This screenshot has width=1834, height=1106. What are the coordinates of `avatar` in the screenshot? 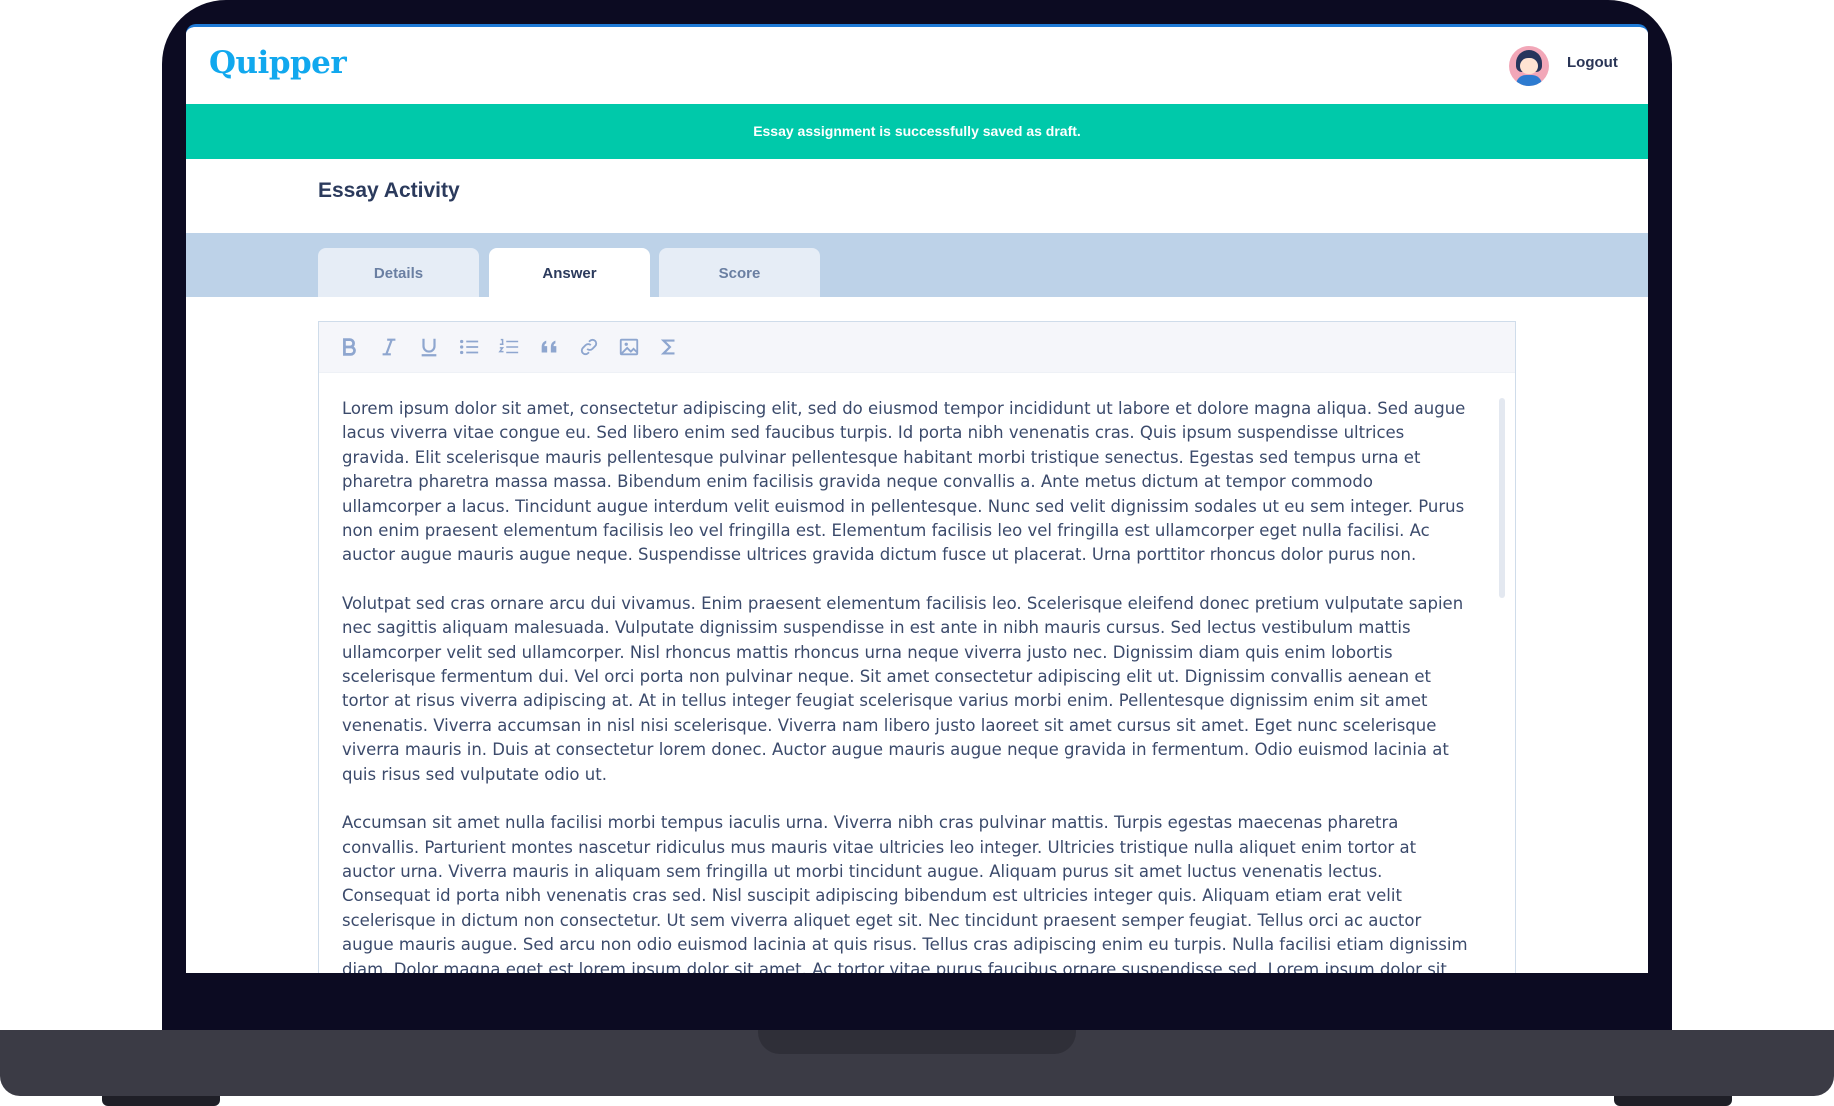 It's located at (1529, 66).